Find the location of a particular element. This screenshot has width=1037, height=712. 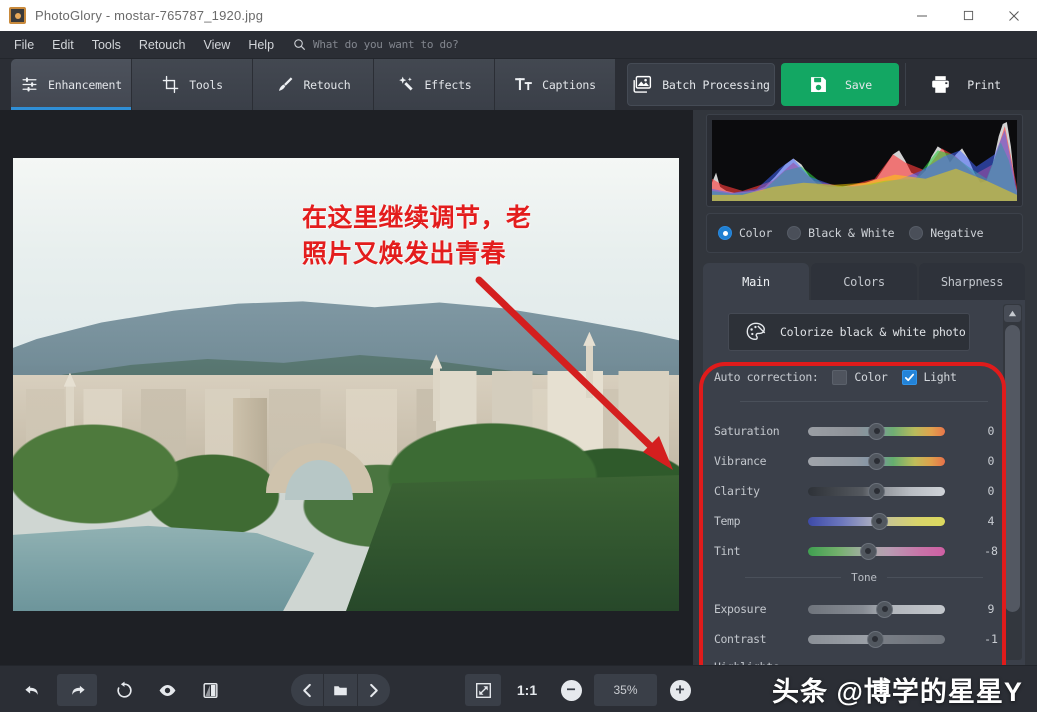

slider-row-vibrance: Vibrance 0 is located at coordinates (864, 461).